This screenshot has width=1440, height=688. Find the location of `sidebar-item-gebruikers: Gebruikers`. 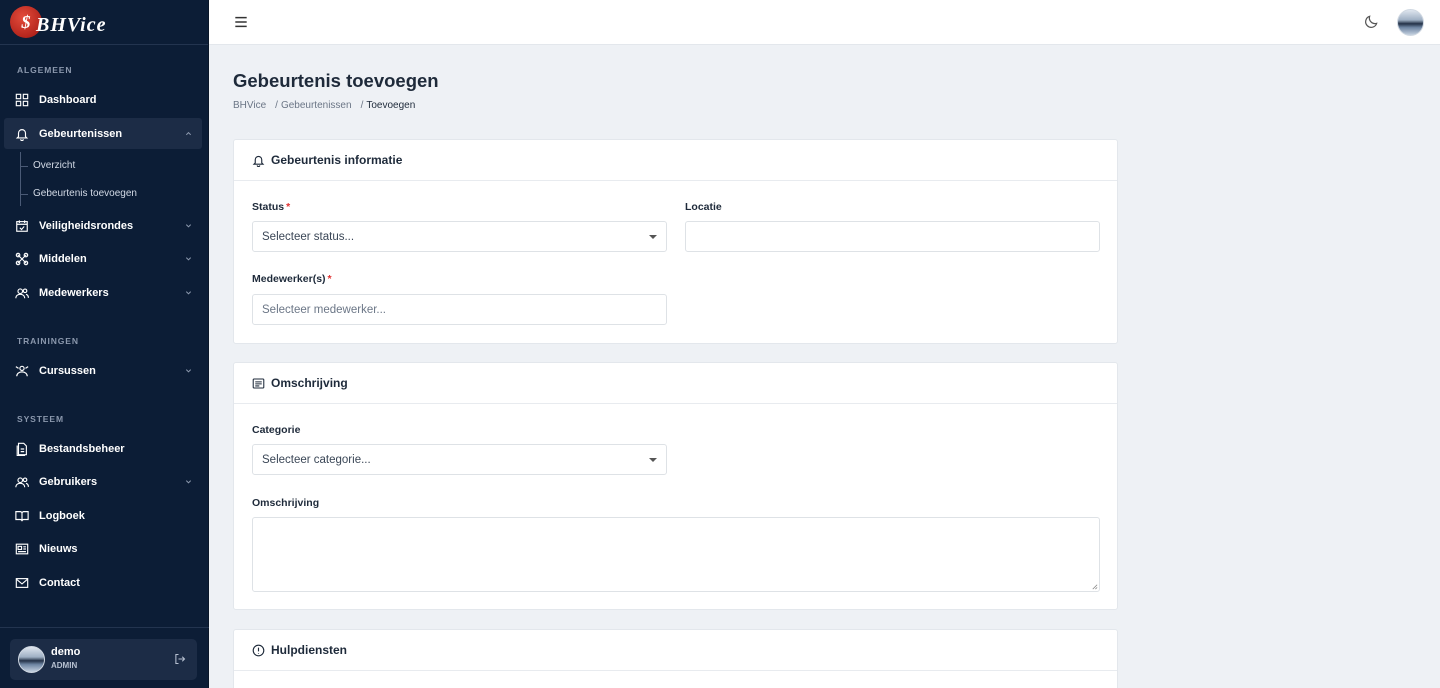

sidebar-item-gebruikers: Gebruikers is located at coordinates (103, 481).